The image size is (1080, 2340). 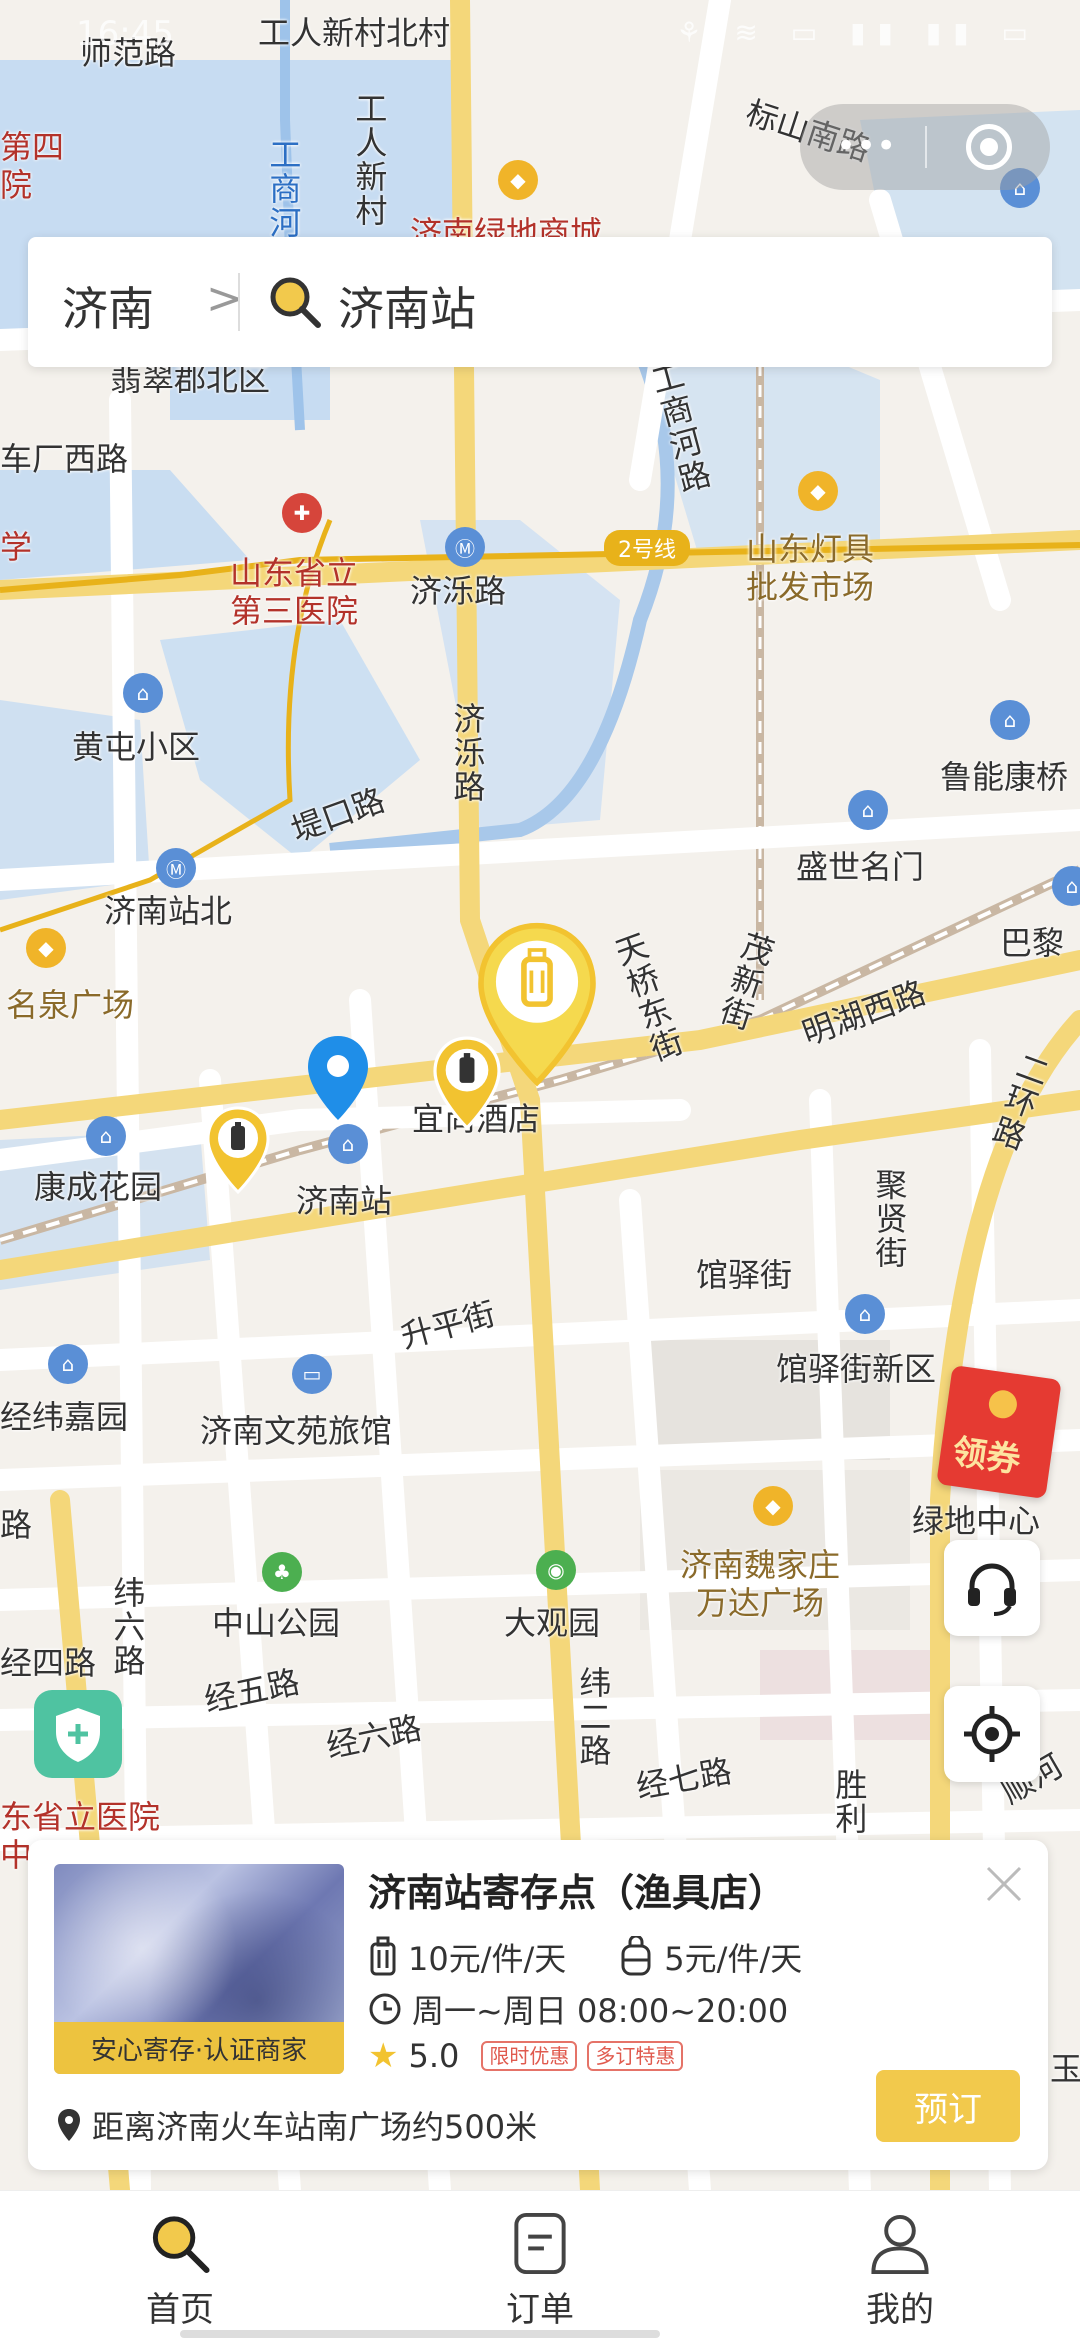 What do you see at coordinates (647, 548) in the screenshot?
I see `subway-line-badge: 2号线` at bounding box center [647, 548].